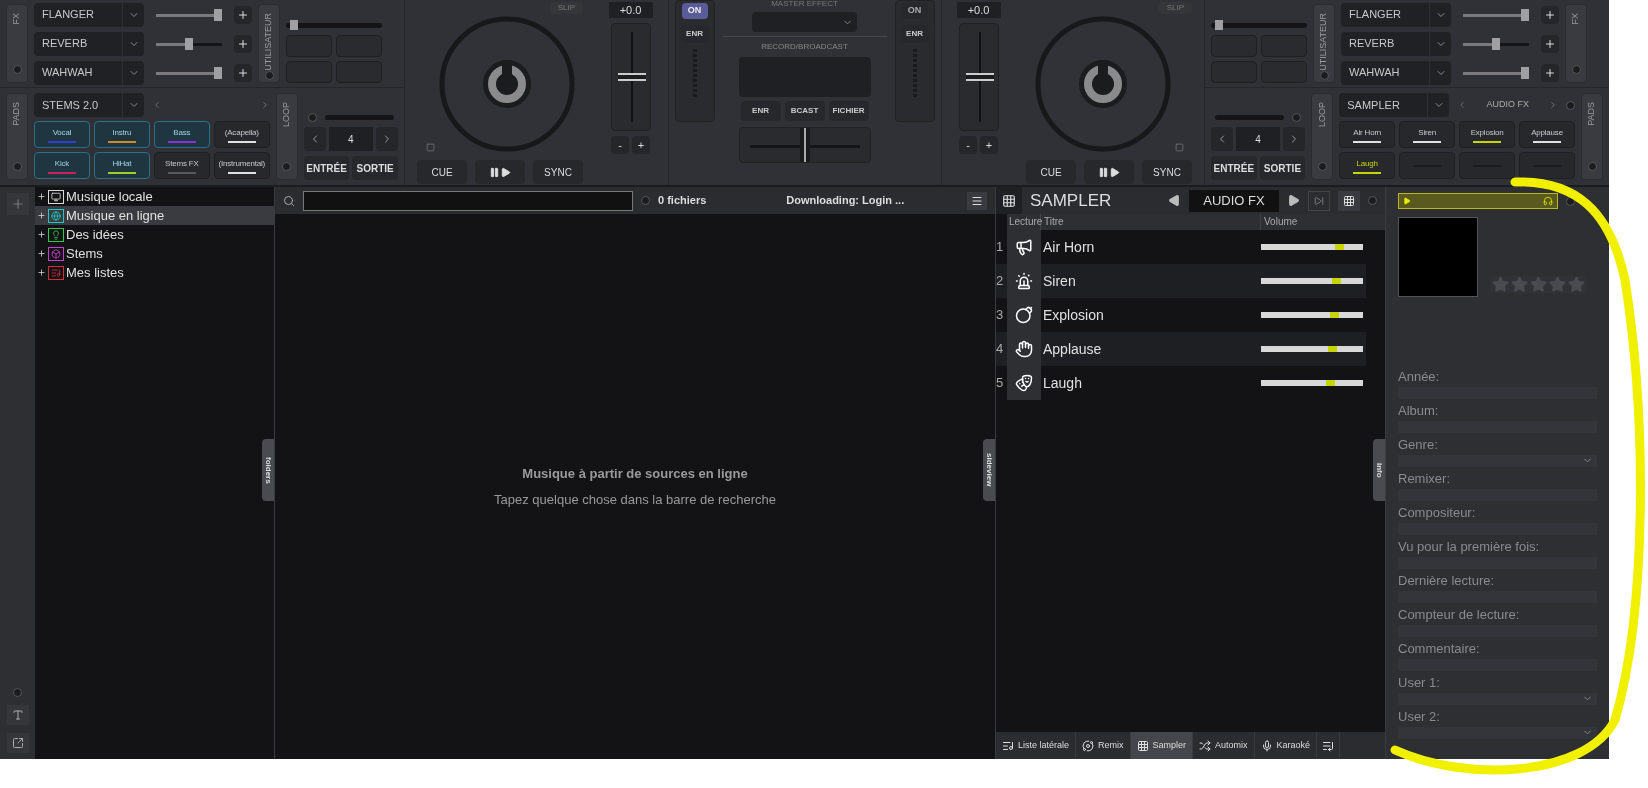 Image resolution: width=1648 pixels, height=788 pixels. What do you see at coordinates (181, 134) in the screenshot?
I see `pad-button: Bass` at bounding box center [181, 134].